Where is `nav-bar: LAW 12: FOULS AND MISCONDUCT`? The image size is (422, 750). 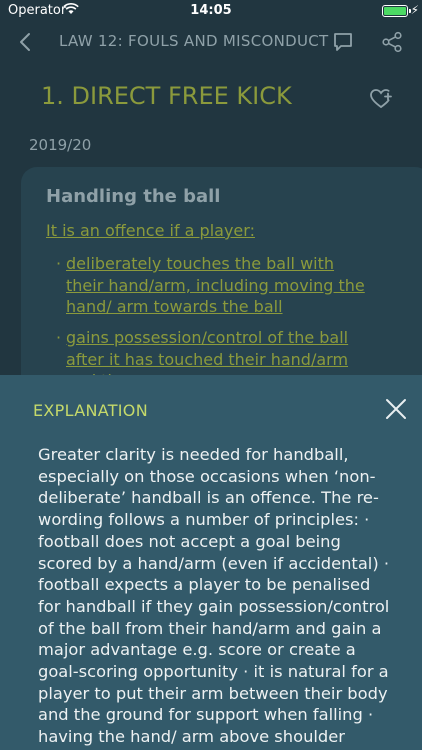
nav-bar: LAW 12: FOULS AND MISCONDUCT is located at coordinates (211, 42).